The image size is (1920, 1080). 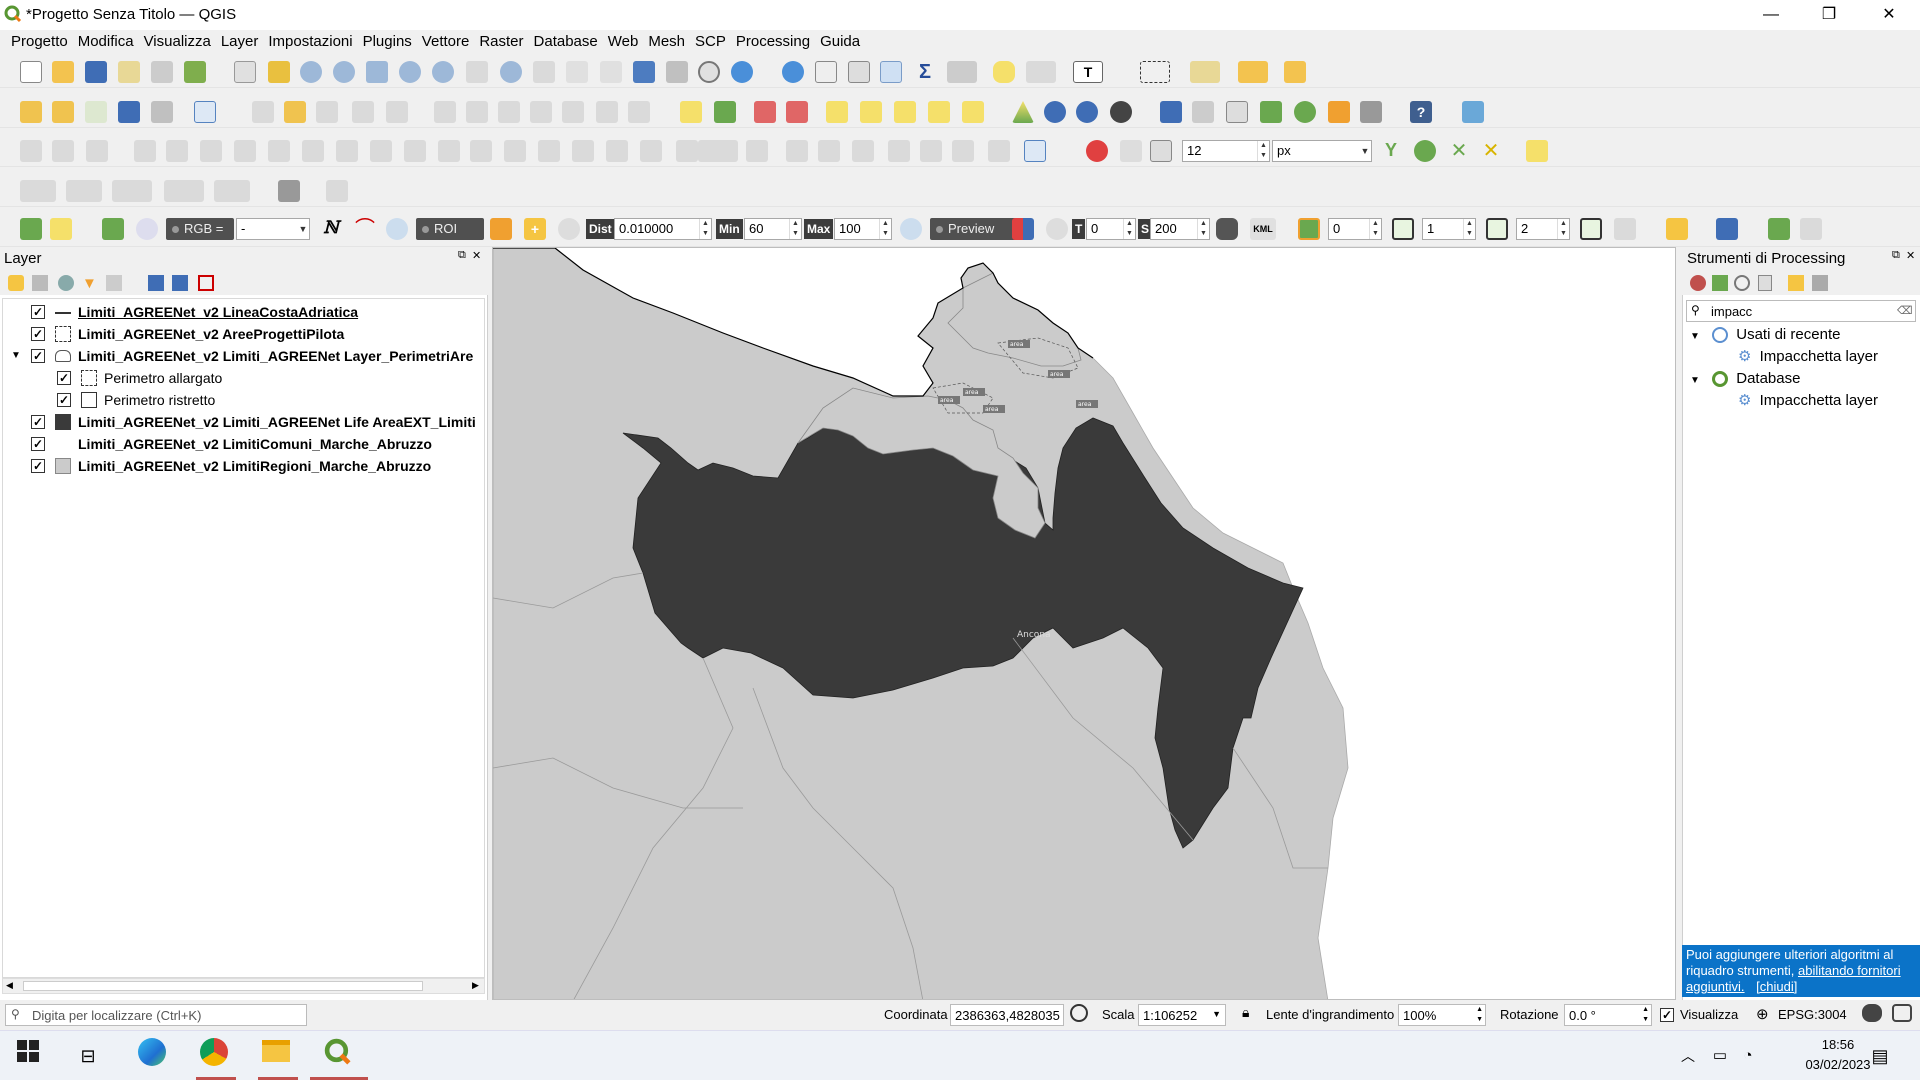 I want to click on reverse-line-icon, so click(x=757, y=151).